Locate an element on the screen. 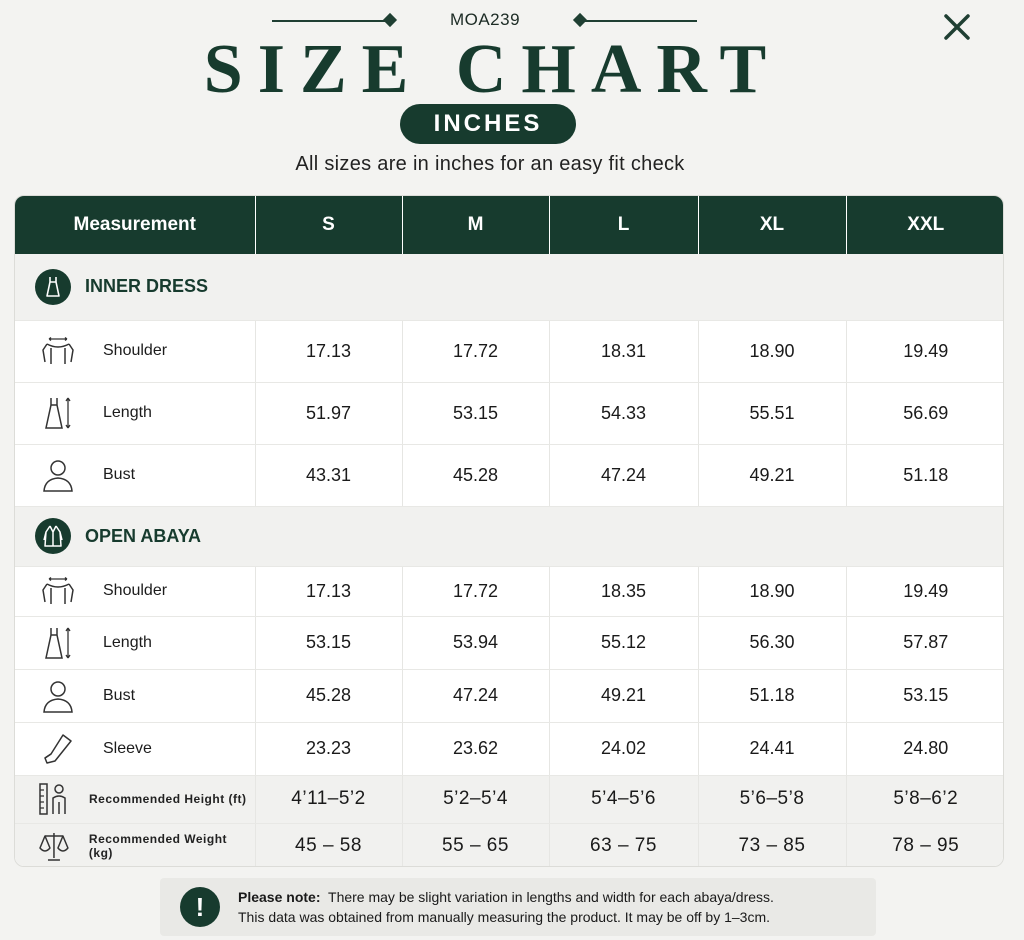  table-cell: 24.02 is located at coordinates (624, 749).